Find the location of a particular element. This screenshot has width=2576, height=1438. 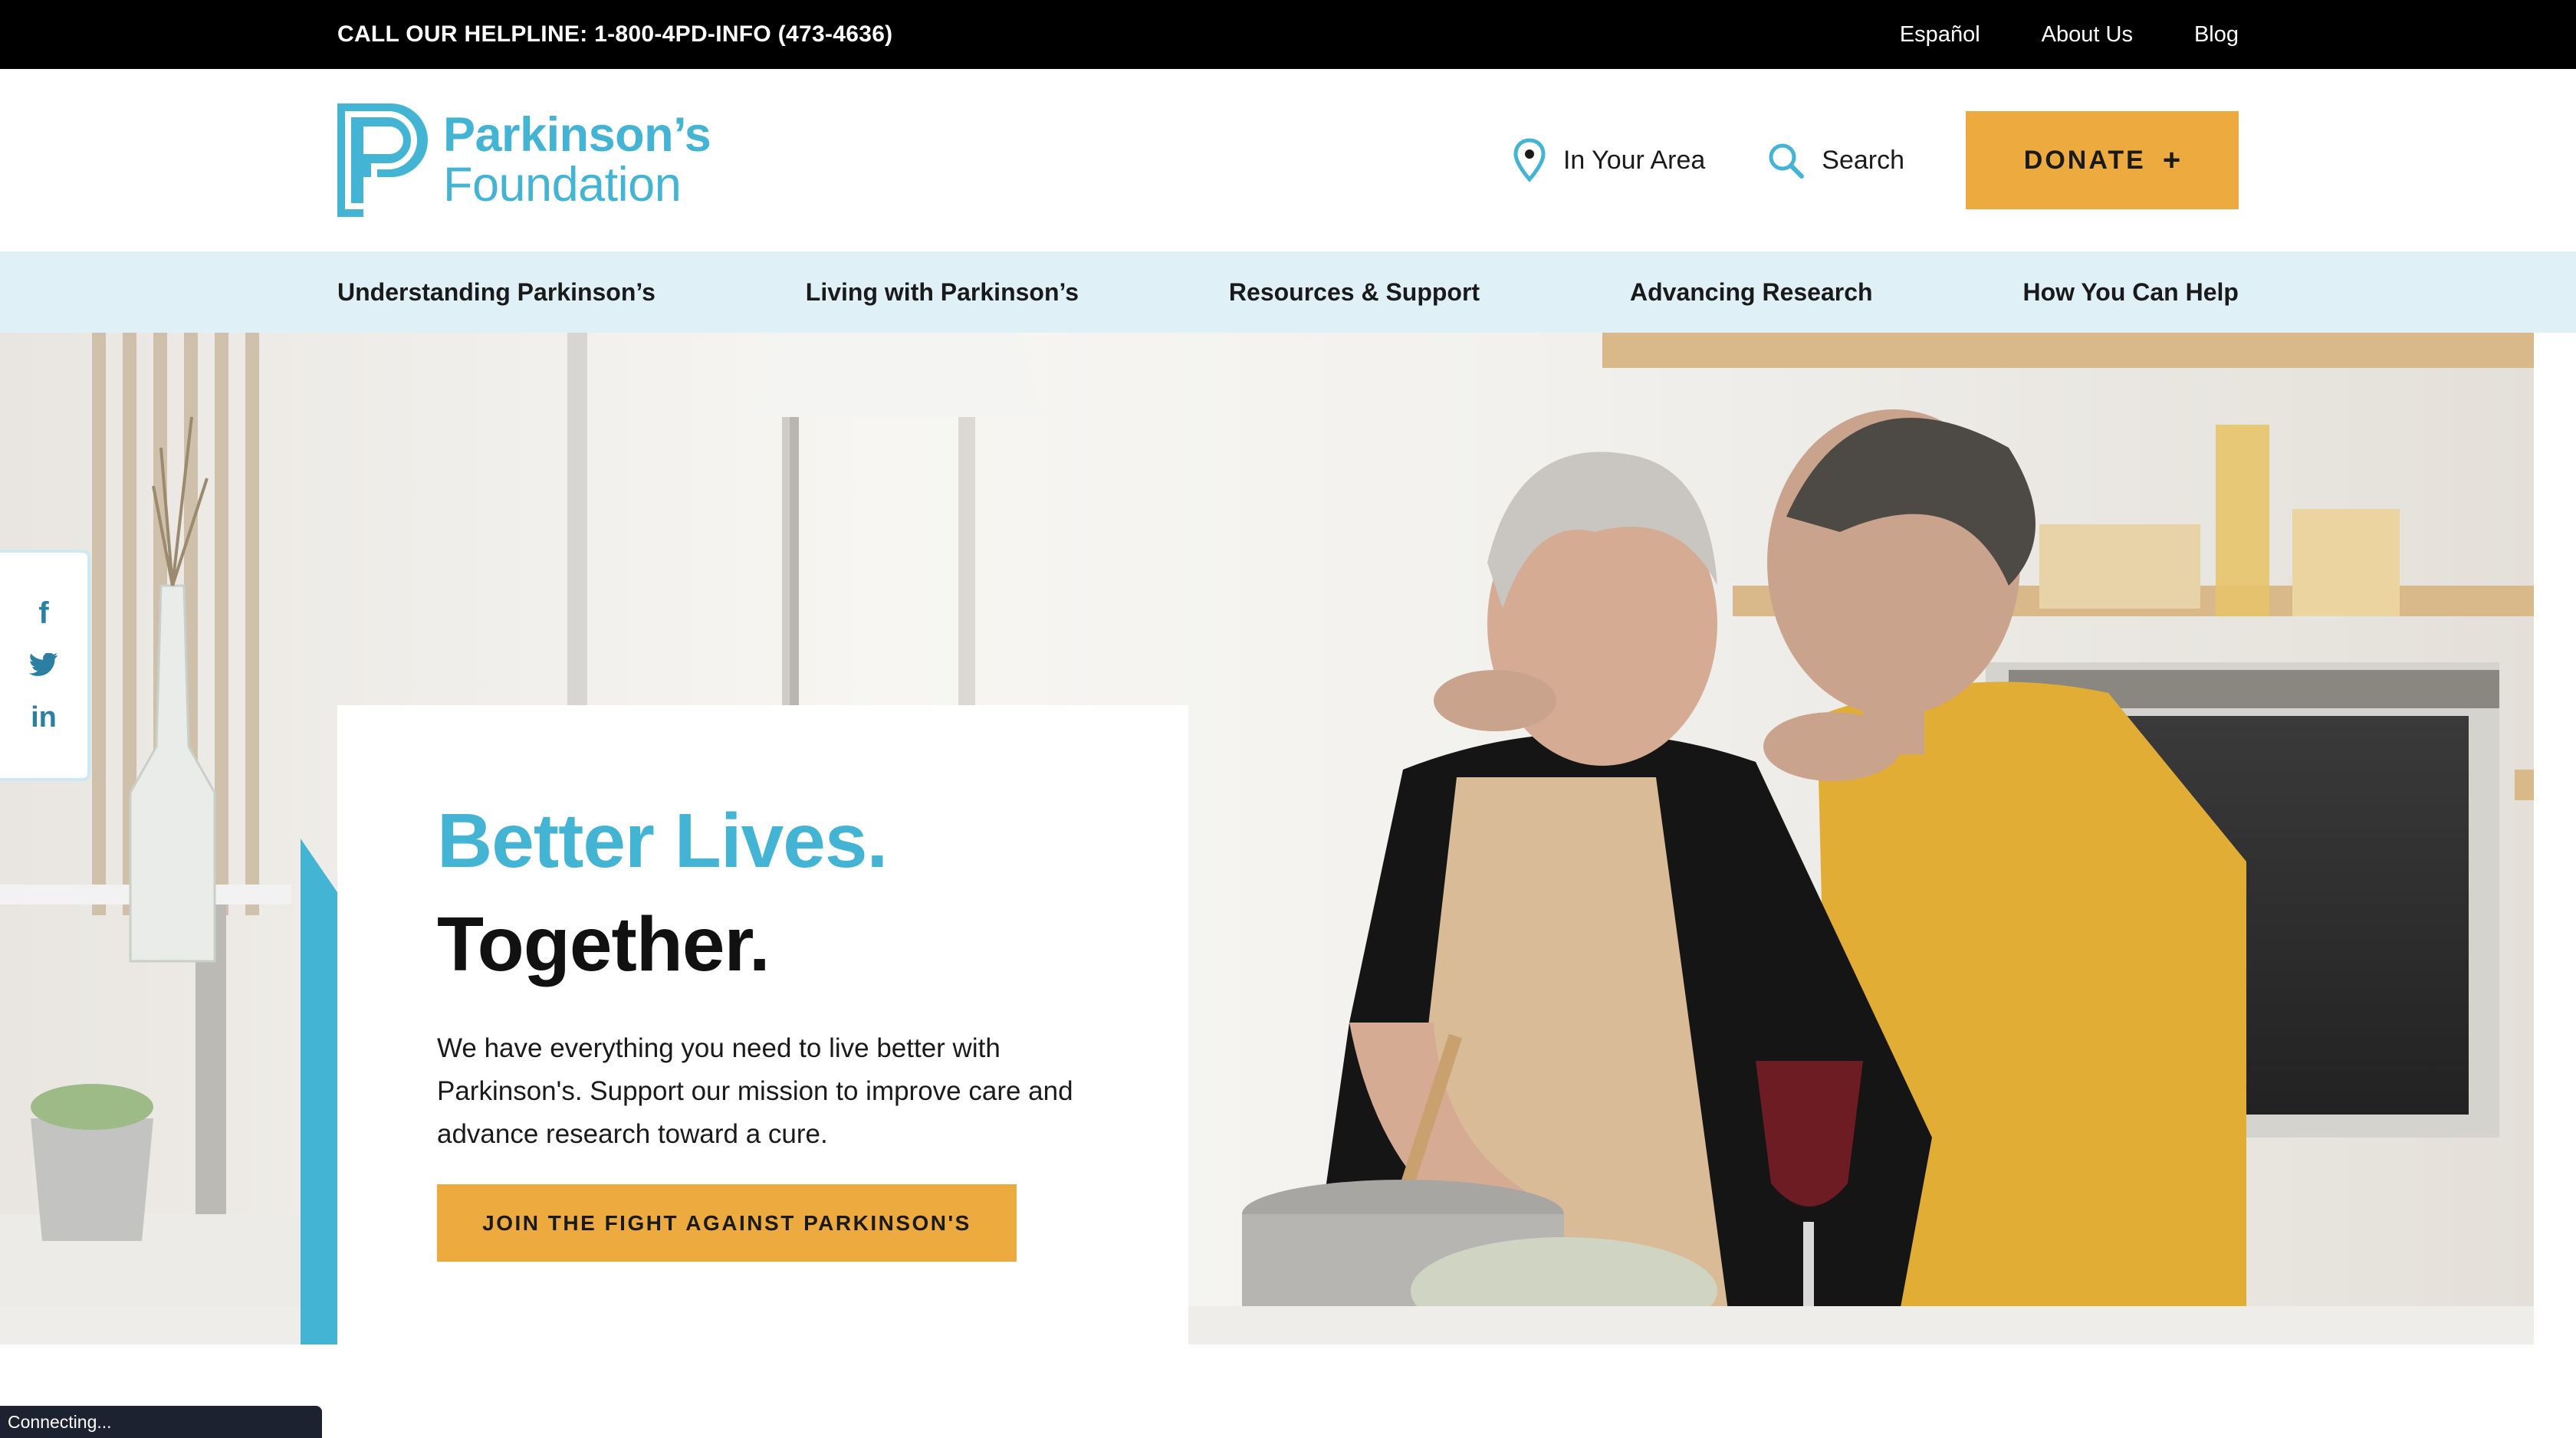

facebook-icon: f is located at coordinates (43, 613).